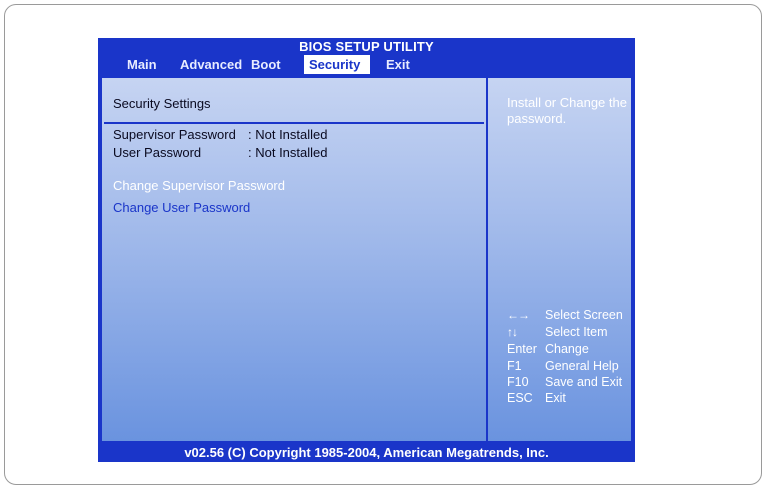 This screenshot has height=491, width=768. What do you see at coordinates (536, 398) in the screenshot?
I see `key-exit: ESC Exit` at bounding box center [536, 398].